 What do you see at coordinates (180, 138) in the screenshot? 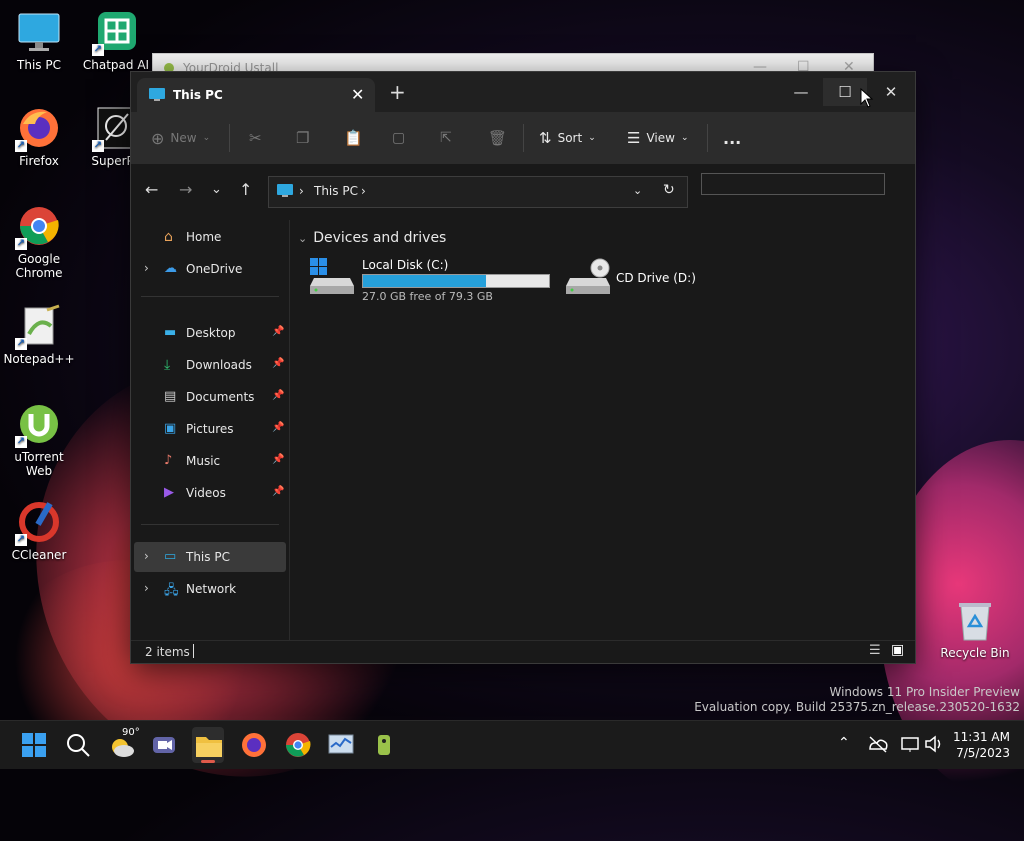
I see `new-button: ⊕ New ⌄` at bounding box center [180, 138].